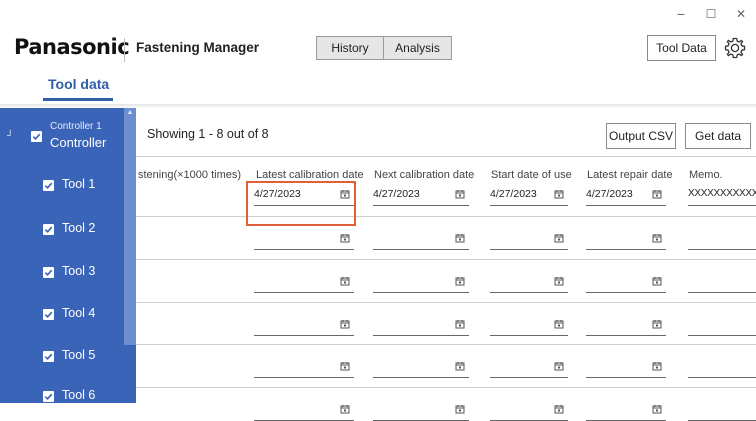  I want to click on header-separator, so click(124, 50).